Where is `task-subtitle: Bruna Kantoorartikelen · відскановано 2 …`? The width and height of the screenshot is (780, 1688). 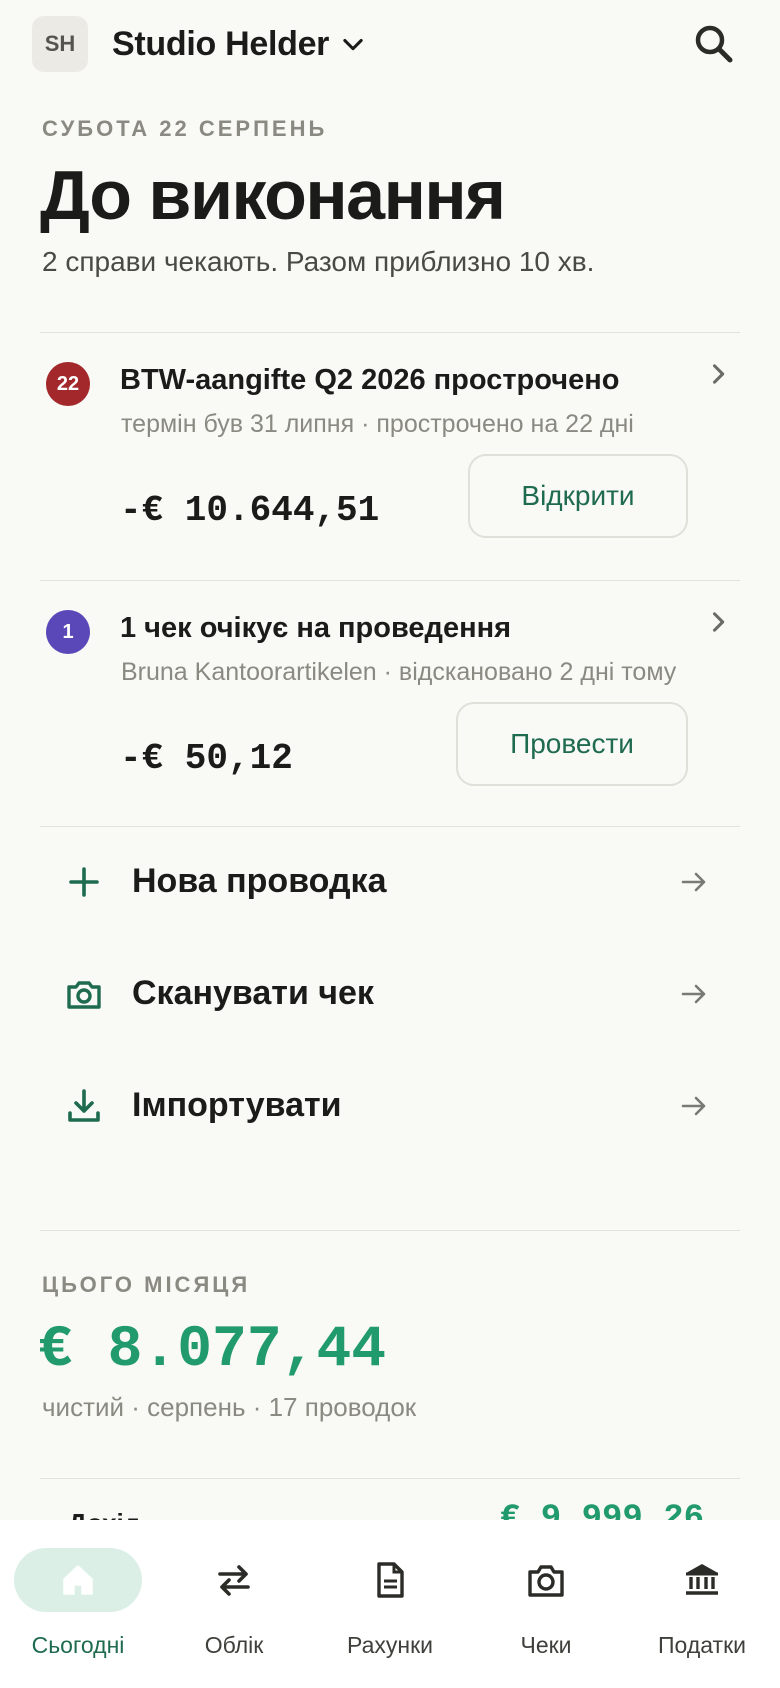 task-subtitle: Bruna Kantoorartikelen · відскановано 2 … is located at coordinates (399, 672).